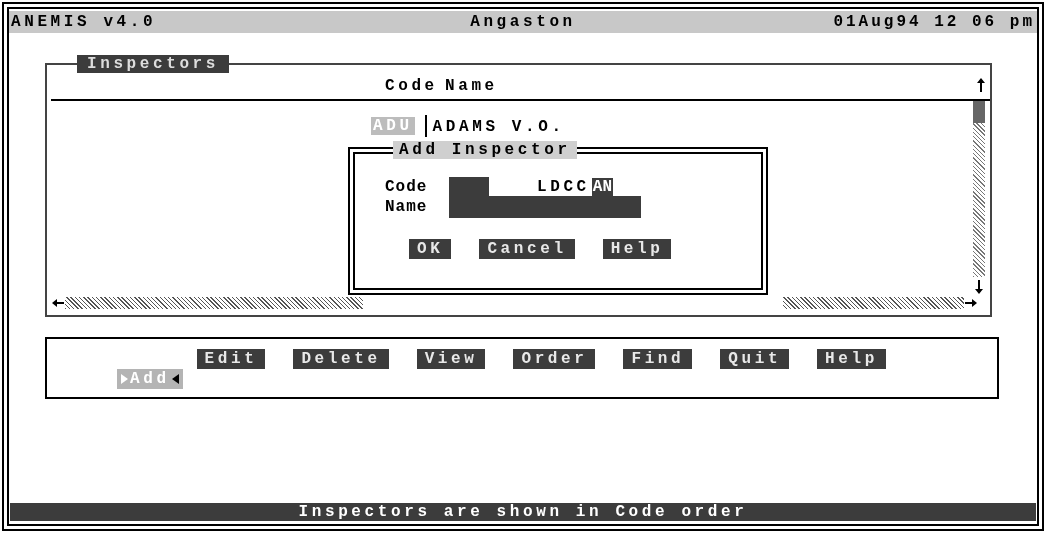  I want to click on dialog-button: Help, so click(637, 249).